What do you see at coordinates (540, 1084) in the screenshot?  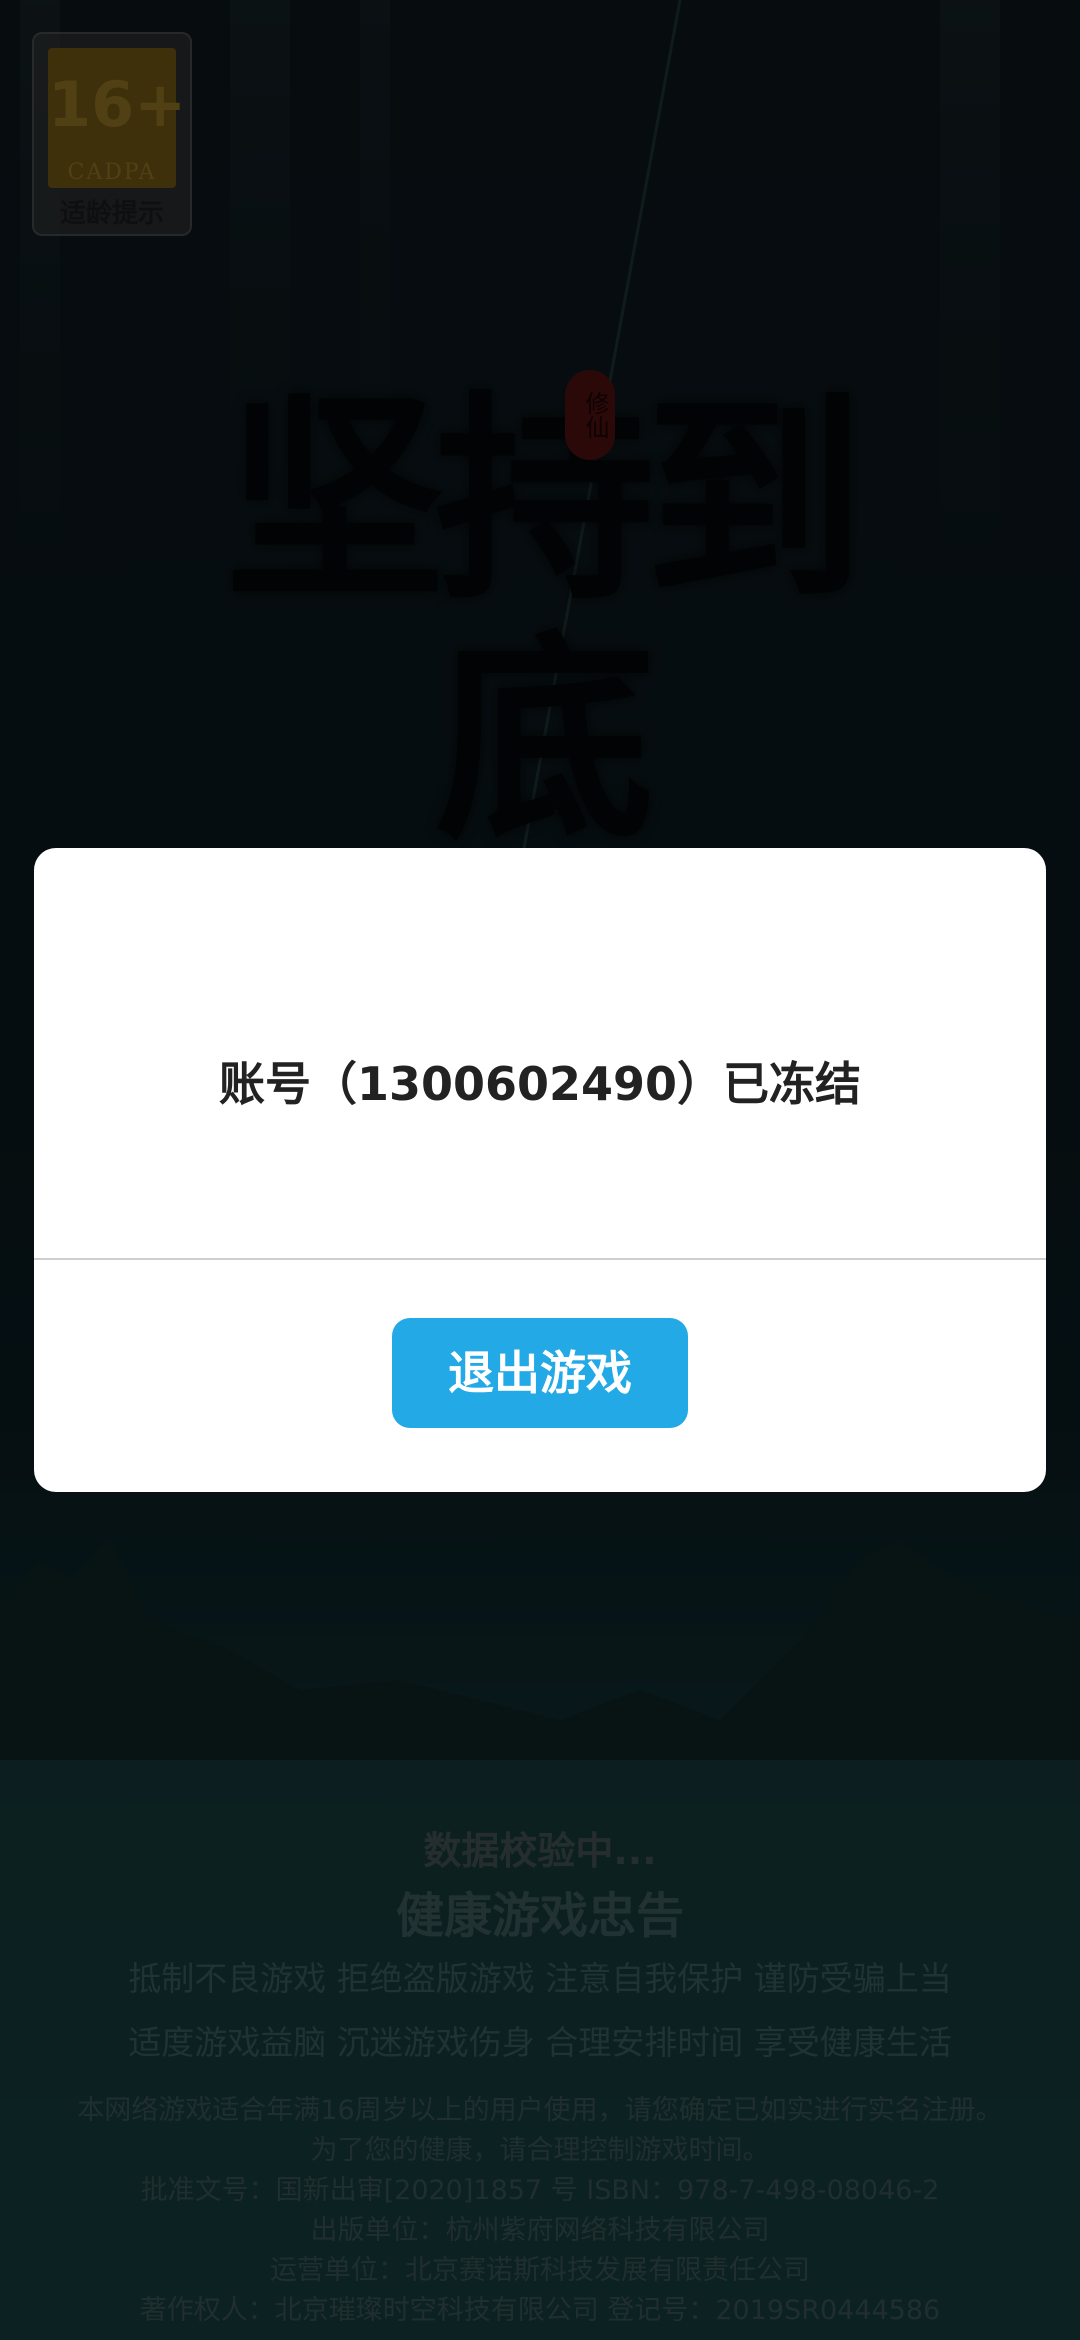 I see `dialog-message: 账号（1300602490）已冻结` at bounding box center [540, 1084].